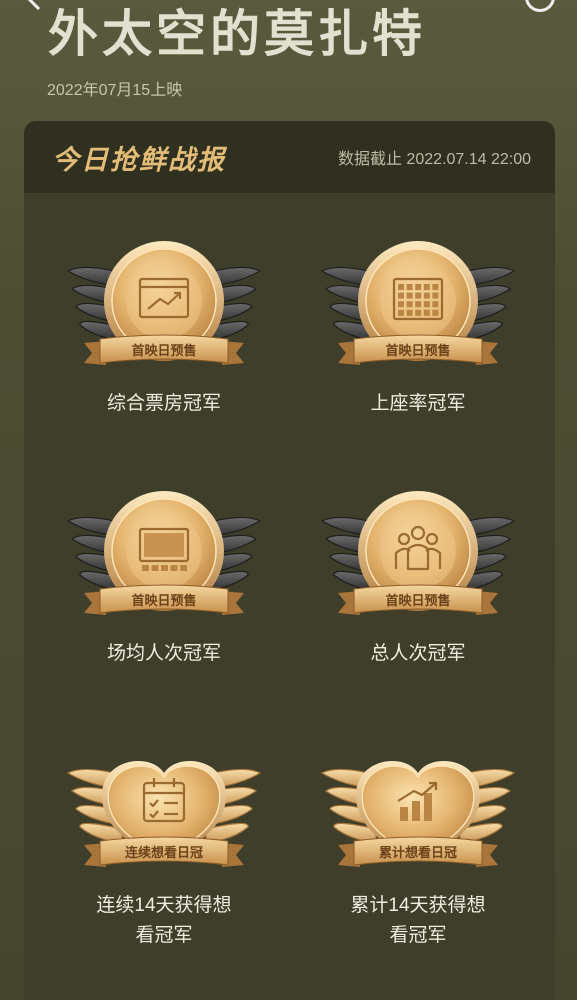 This screenshot has height=1000, width=577. What do you see at coordinates (163, 403) in the screenshot?
I see `badge-label: 综合票房冠军` at bounding box center [163, 403].